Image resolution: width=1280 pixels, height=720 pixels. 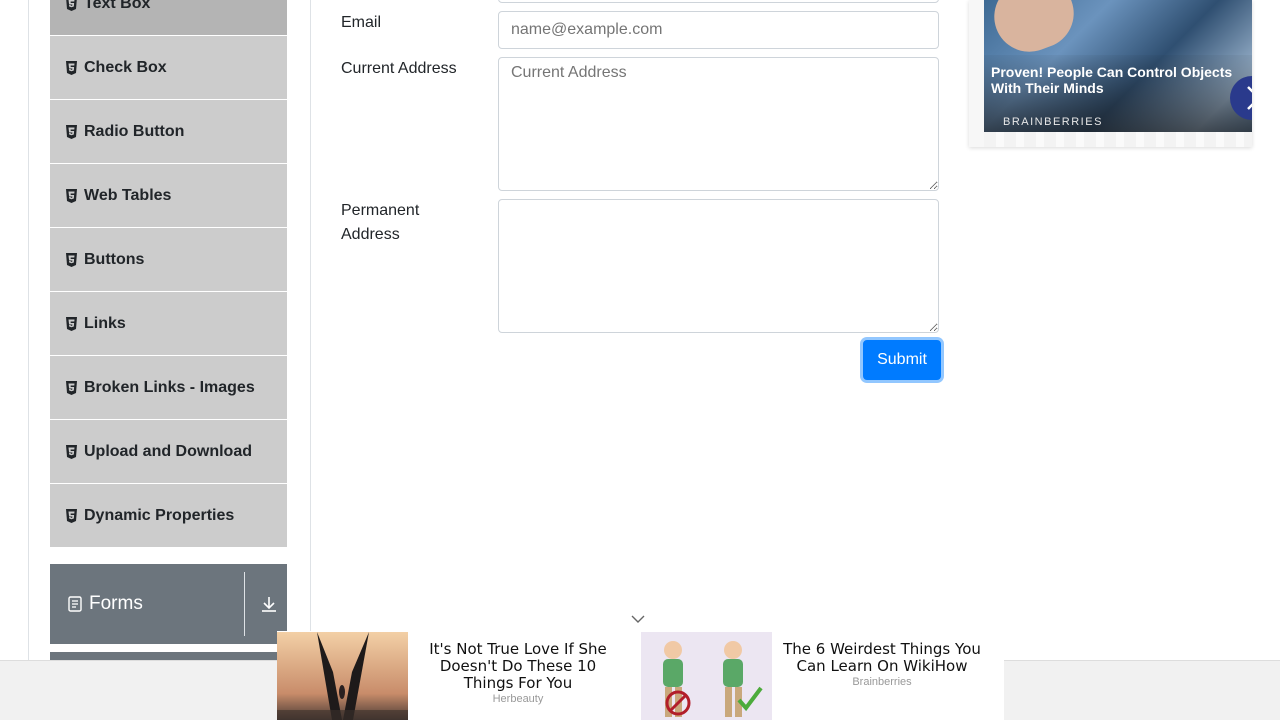 I want to click on submit-button: Submit, so click(x=902, y=360).